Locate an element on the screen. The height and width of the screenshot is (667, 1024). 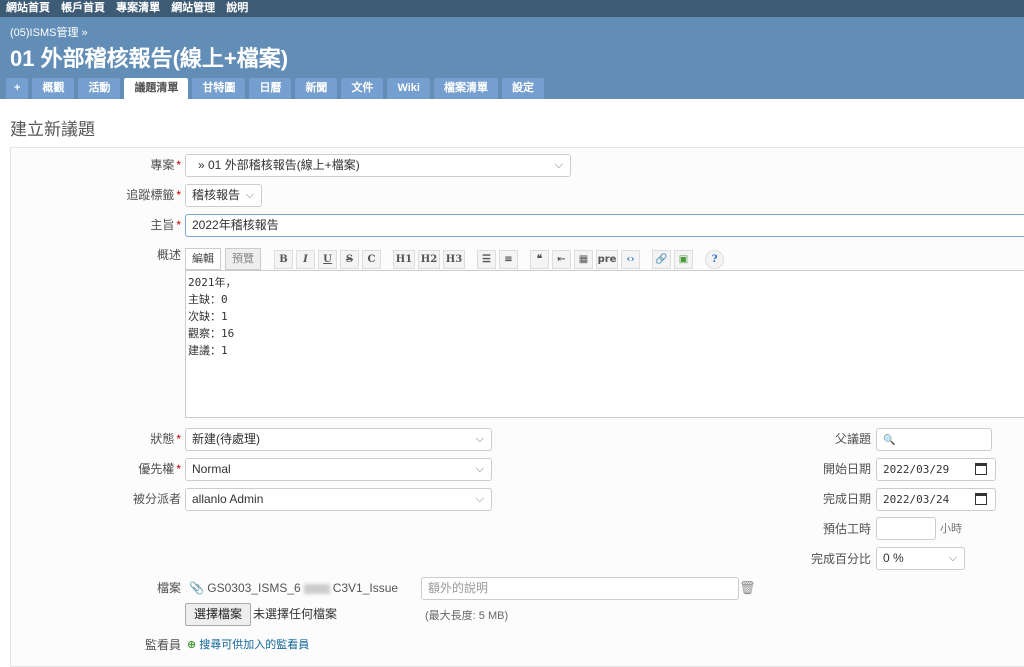
status-label: 狀態 * is located at coordinates (165, 439).